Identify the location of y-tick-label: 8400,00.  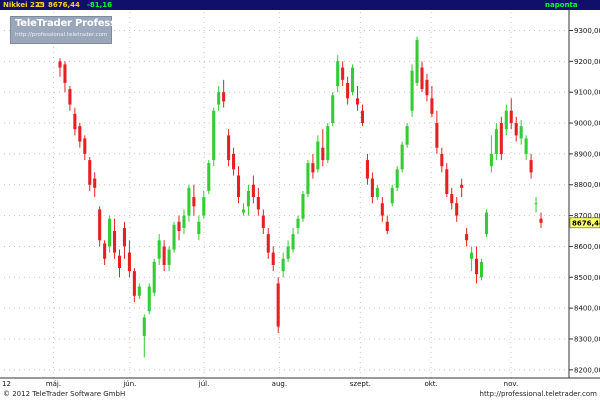
(587, 309).